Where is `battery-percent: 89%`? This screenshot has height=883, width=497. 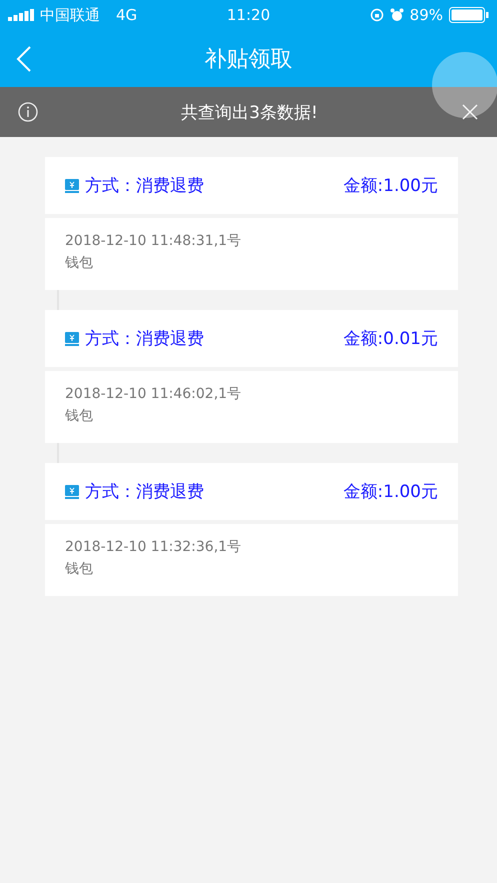 battery-percent: 89% is located at coordinates (427, 15).